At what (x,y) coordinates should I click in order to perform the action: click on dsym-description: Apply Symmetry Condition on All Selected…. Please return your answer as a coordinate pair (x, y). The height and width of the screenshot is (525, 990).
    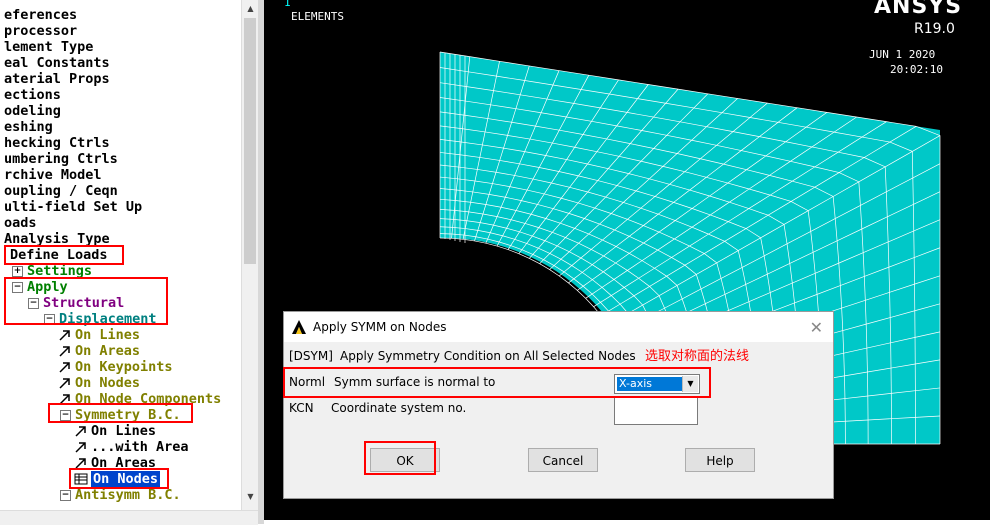
    Looking at the image, I should click on (488, 356).